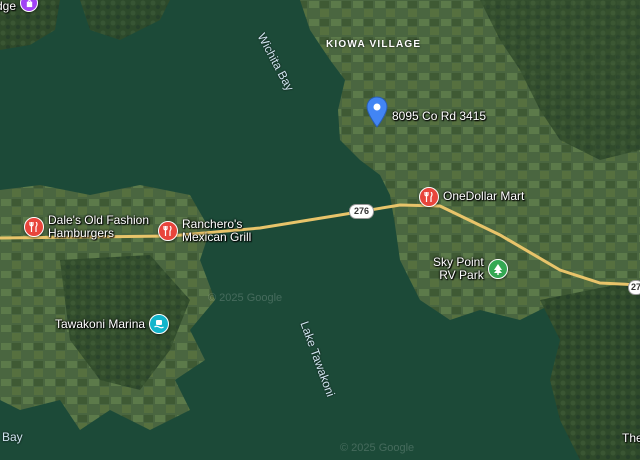 This screenshot has width=640, height=460. What do you see at coordinates (439, 116) in the screenshot?
I see `address-label: 8095 Co Rd 3415` at bounding box center [439, 116].